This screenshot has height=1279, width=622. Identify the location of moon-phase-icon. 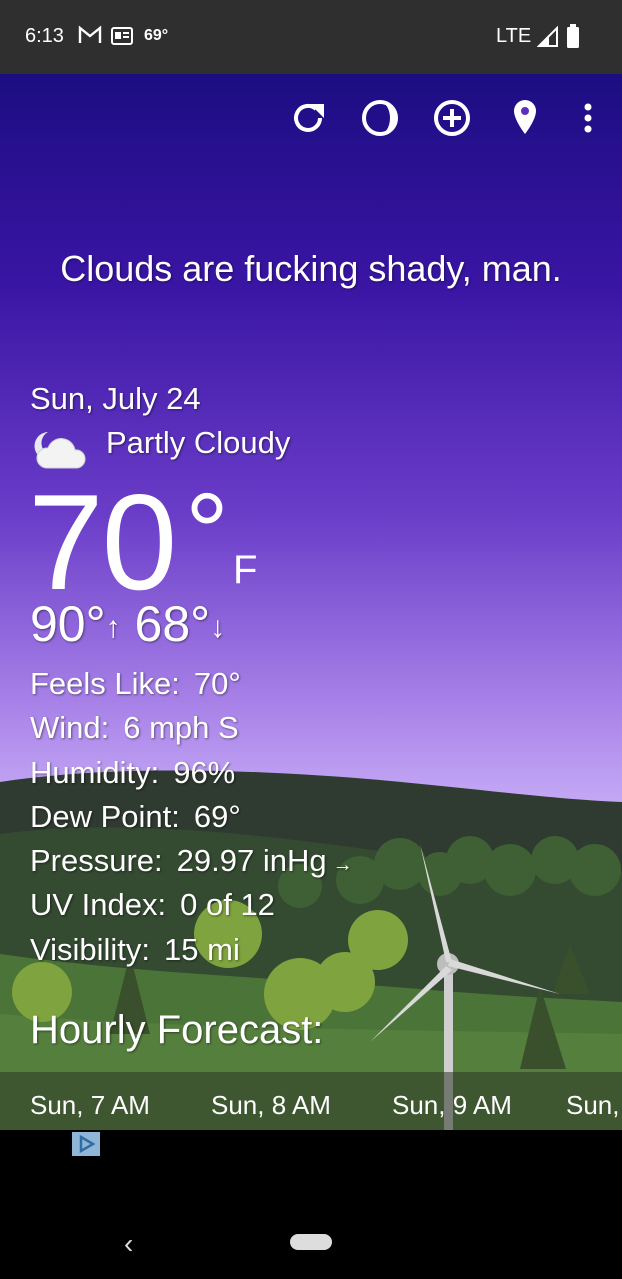
(380, 118).